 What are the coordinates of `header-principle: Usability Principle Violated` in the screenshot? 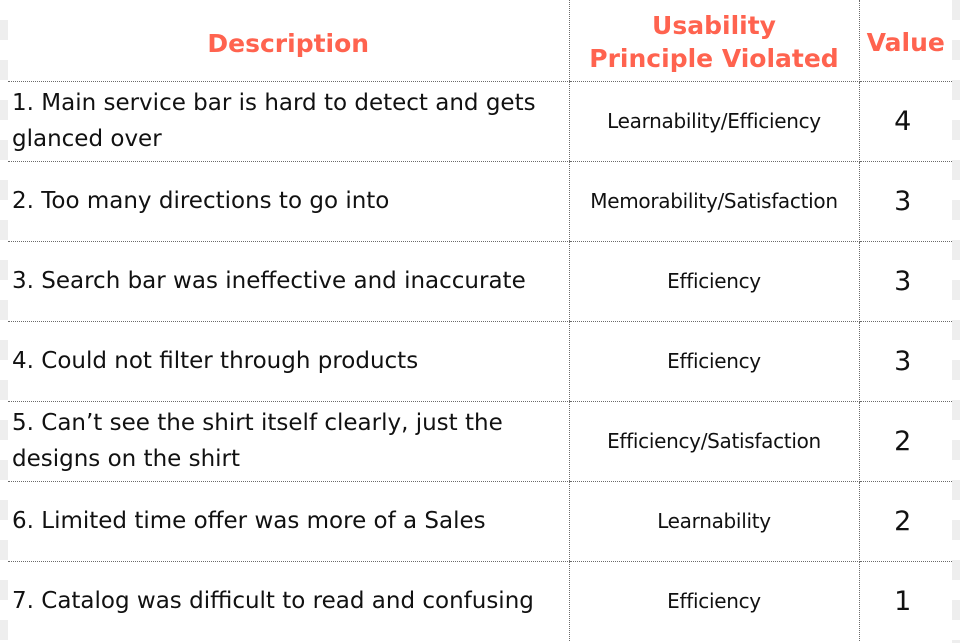 It's located at (714, 41).